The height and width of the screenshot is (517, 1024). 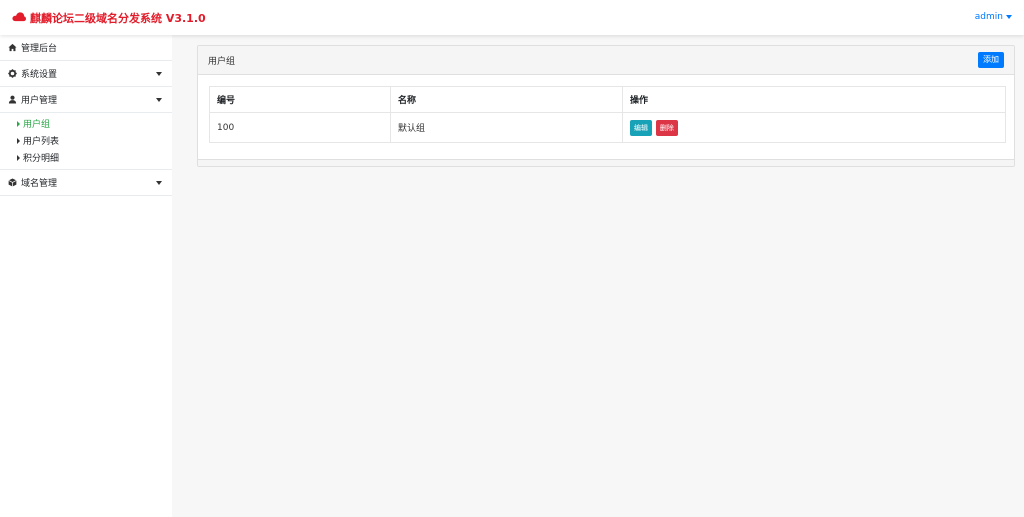 I want to click on gear-icon, so click(x=13, y=73).